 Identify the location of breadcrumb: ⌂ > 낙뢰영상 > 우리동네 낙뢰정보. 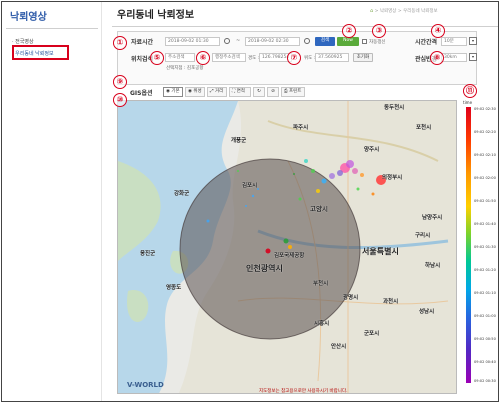
(404, 11).